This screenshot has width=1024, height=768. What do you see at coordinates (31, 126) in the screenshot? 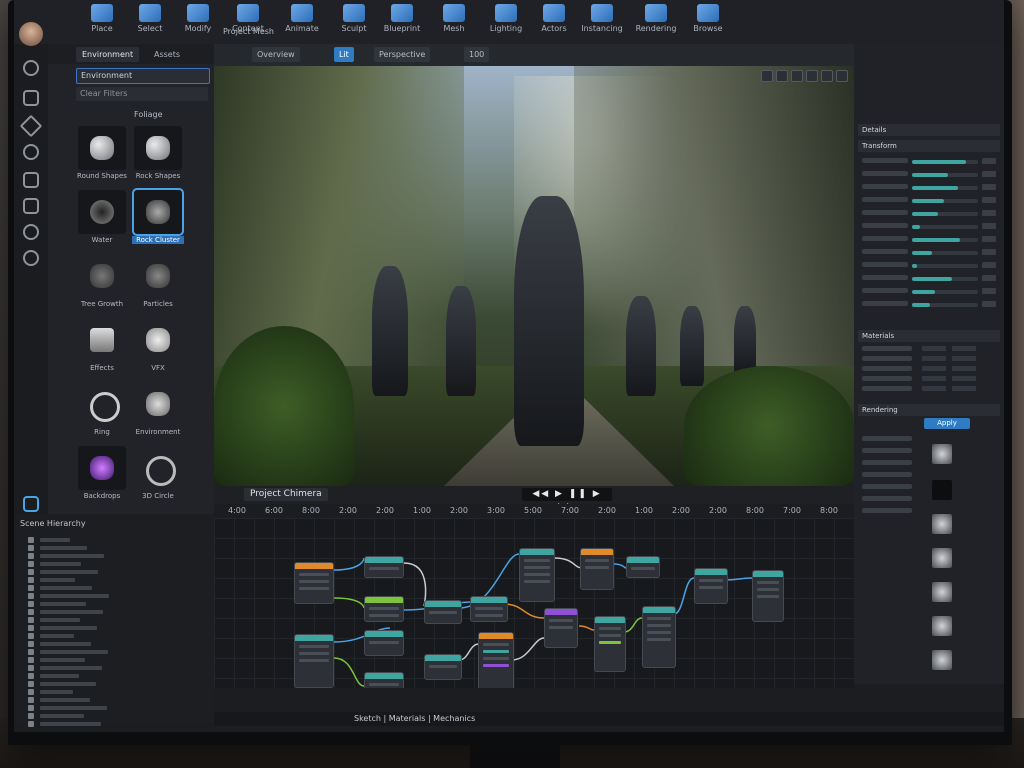
I see `brush-icon` at bounding box center [31, 126].